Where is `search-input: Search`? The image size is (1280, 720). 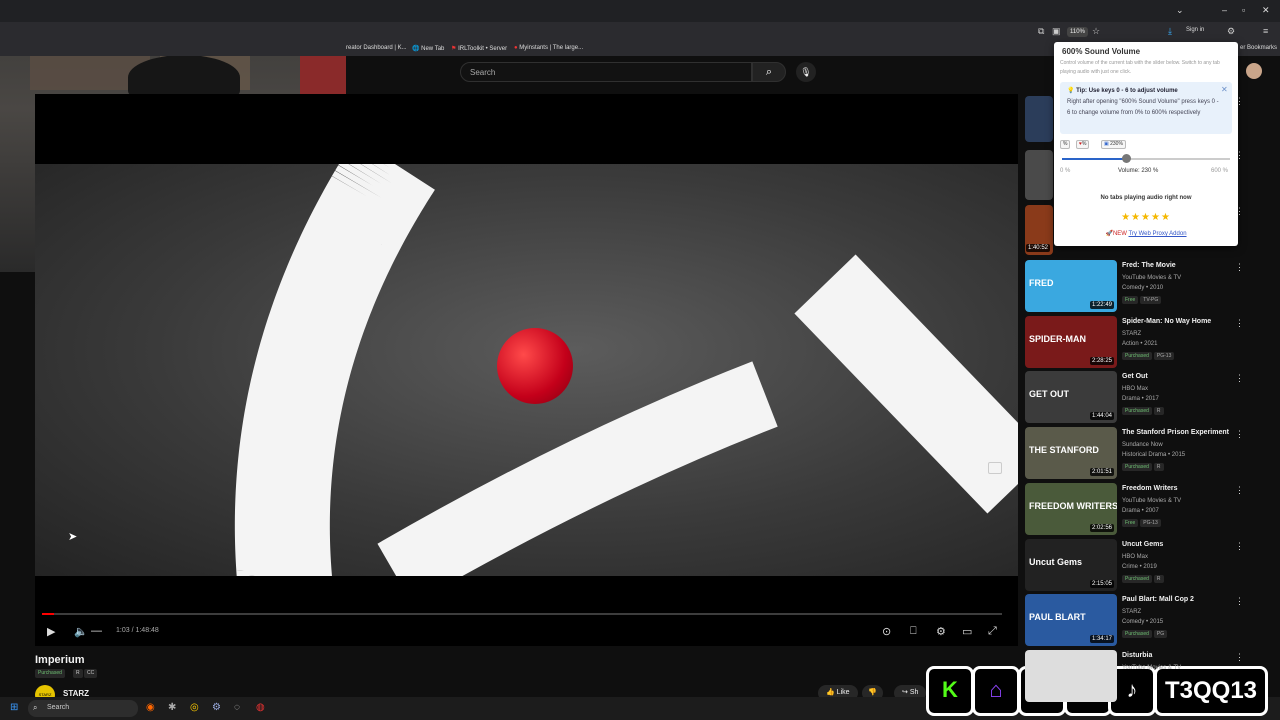 search-input: Search is located at coordinates (606, 72).